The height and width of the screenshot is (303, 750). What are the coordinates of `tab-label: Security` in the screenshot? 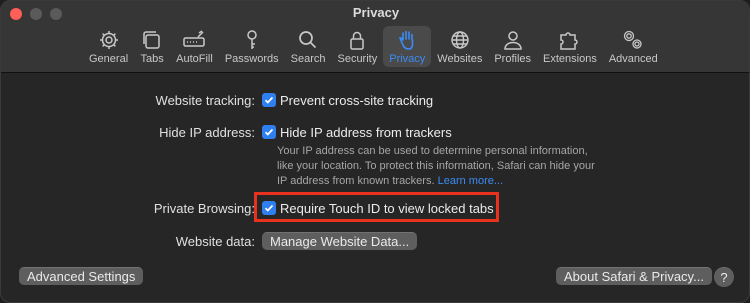 It's located at (357, 59).